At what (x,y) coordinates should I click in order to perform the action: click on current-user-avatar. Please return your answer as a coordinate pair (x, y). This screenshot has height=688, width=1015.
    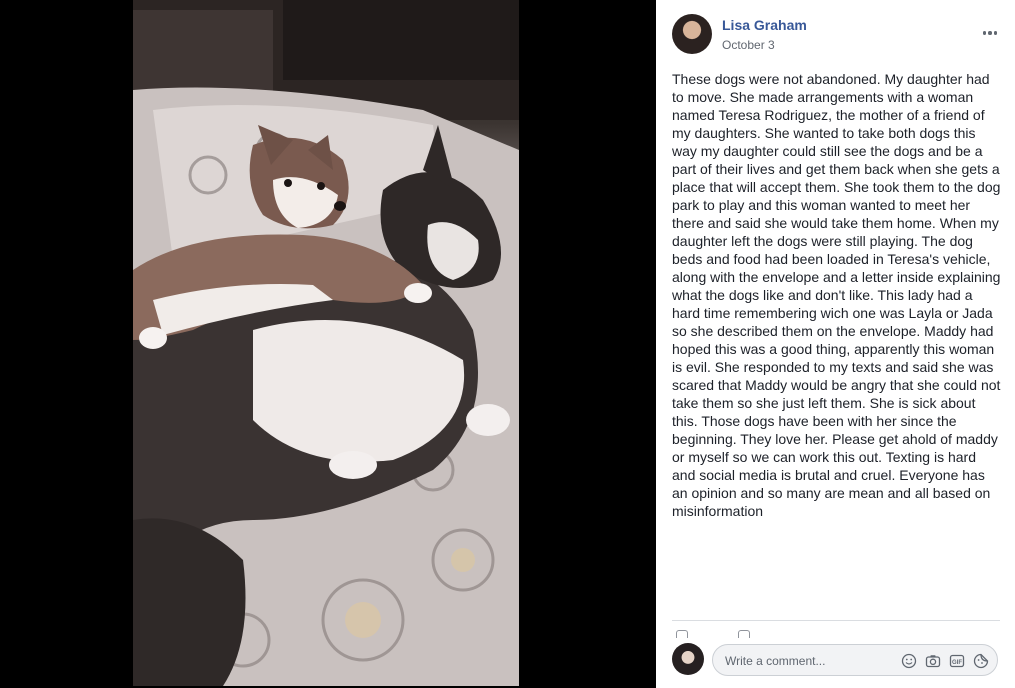
    Looking at the image, I should click on (688, 659).